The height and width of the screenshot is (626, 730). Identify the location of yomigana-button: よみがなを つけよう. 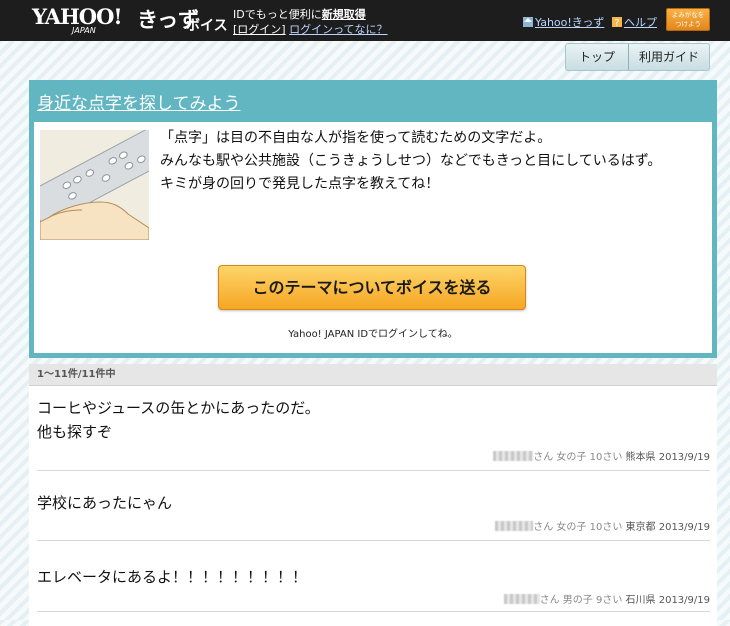
(688, 19).